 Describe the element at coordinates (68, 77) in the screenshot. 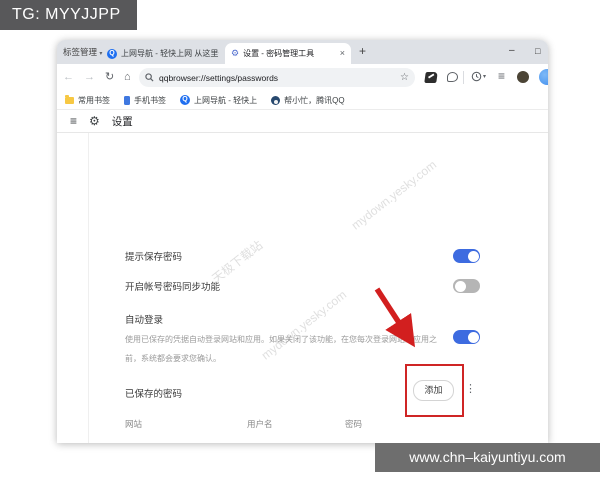

I see `back-icon: ←` at that location.